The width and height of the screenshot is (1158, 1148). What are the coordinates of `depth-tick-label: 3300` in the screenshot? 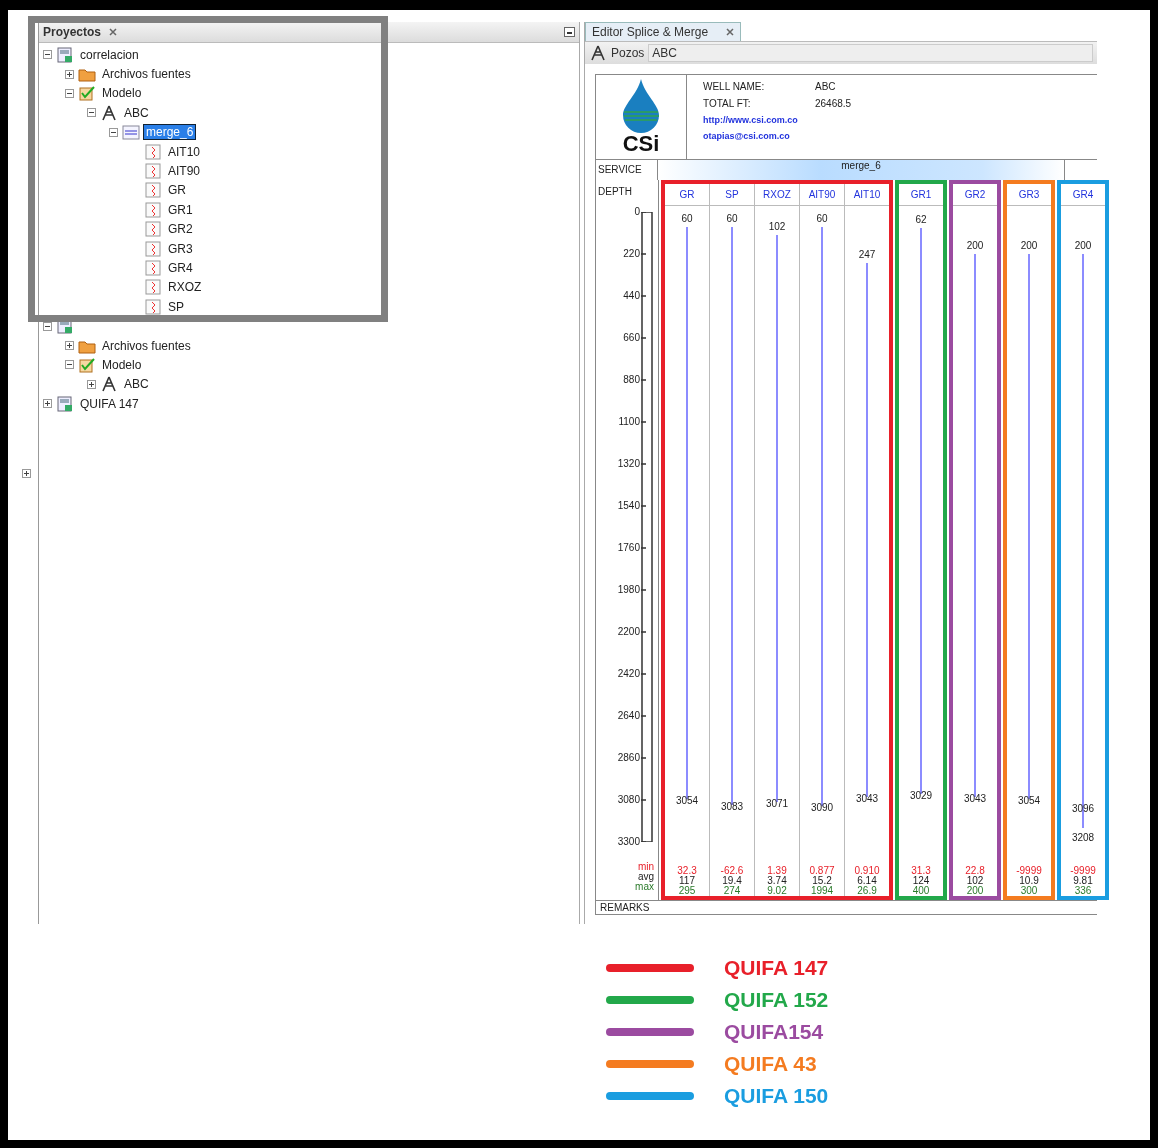 It's located at (628, 841).